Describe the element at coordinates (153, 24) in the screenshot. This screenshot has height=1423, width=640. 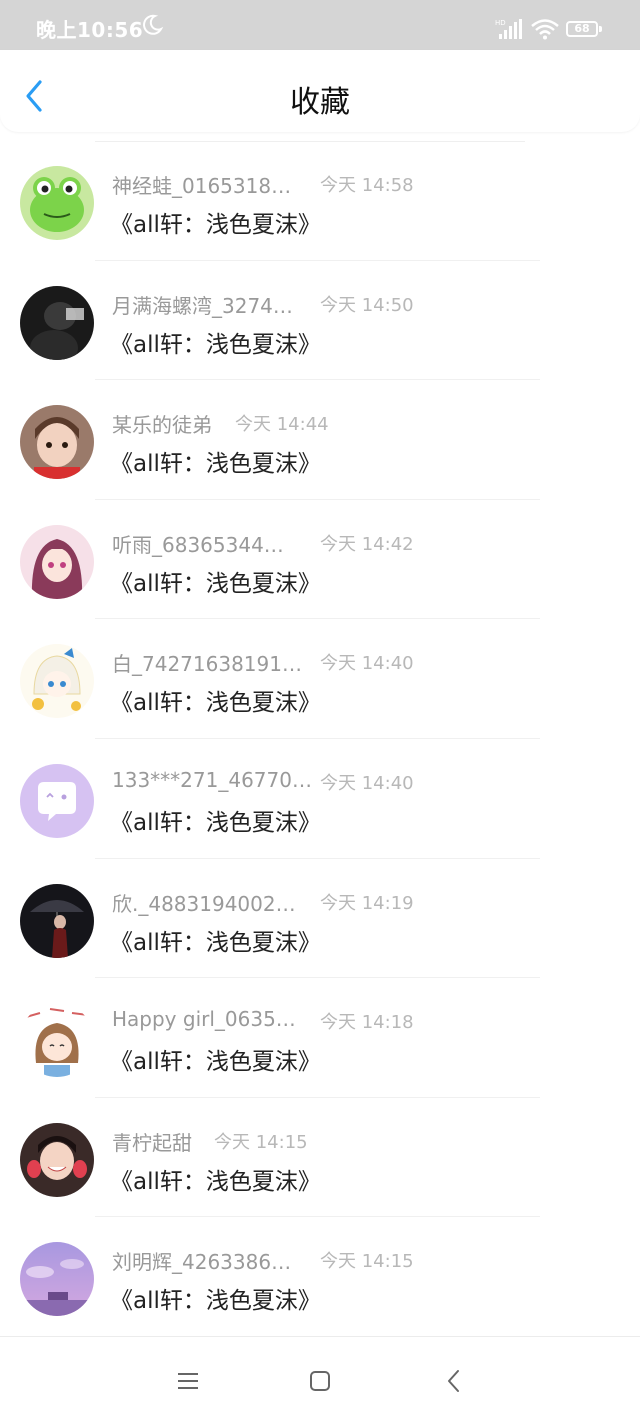
I see `moon-icon` at that location.